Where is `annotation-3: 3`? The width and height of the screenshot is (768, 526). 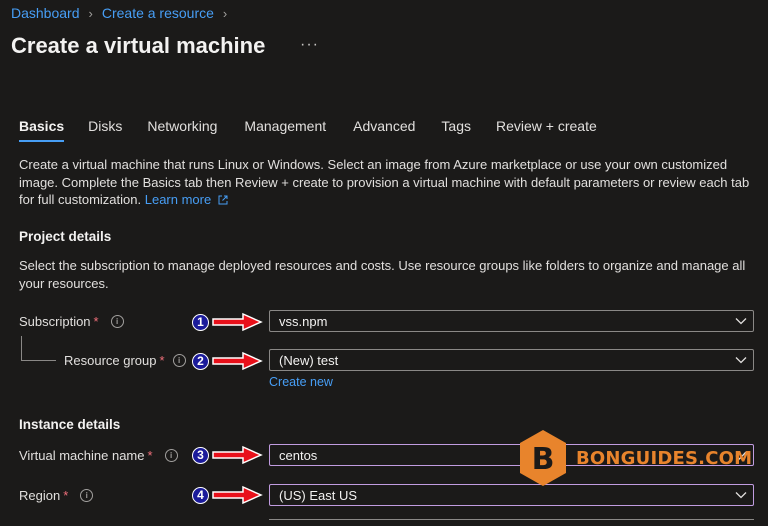
annotation-3: 3 is located at coordinates (227, 455).